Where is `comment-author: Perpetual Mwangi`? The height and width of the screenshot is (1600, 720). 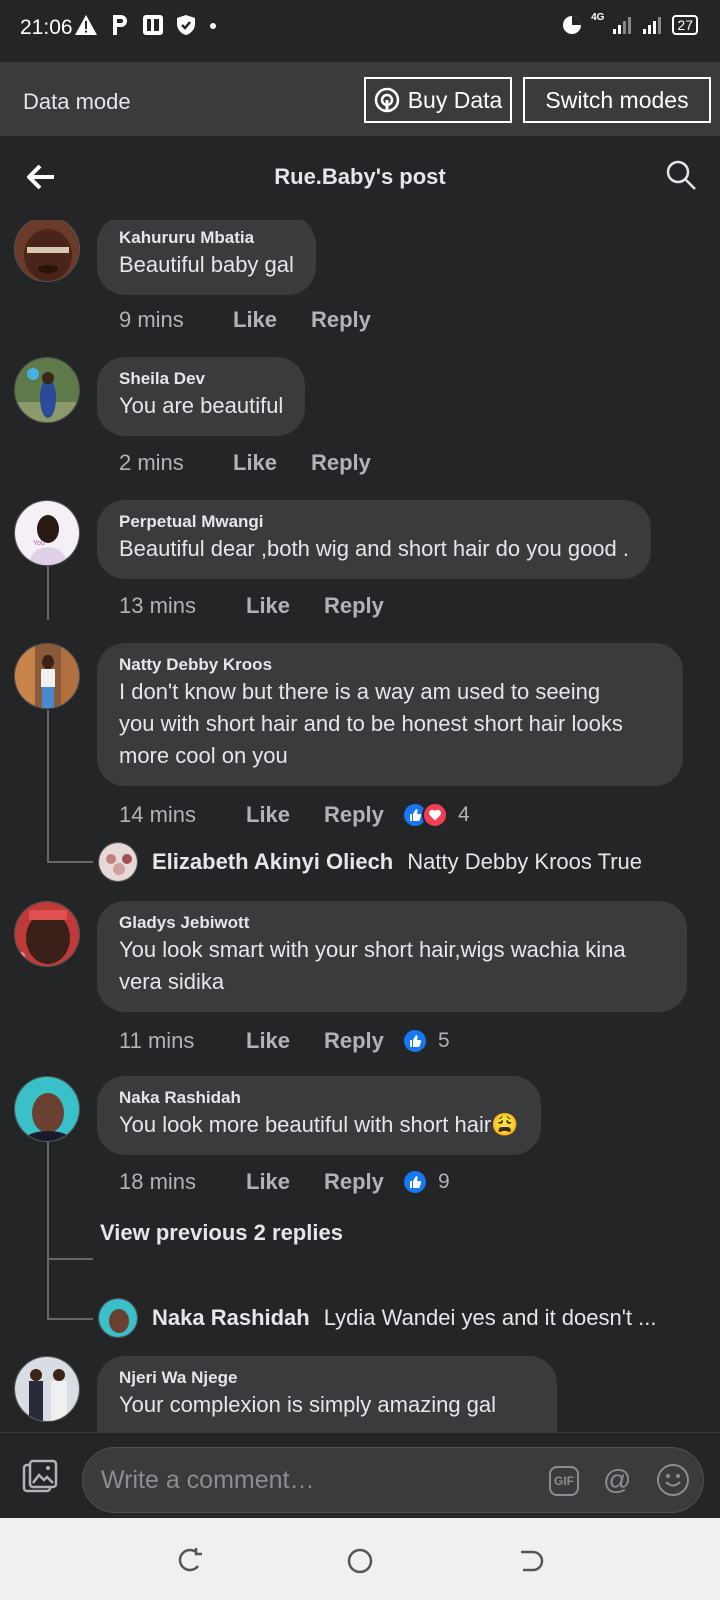 comment-author: Perpetual Mwangi is located at coordinates (374, 522).